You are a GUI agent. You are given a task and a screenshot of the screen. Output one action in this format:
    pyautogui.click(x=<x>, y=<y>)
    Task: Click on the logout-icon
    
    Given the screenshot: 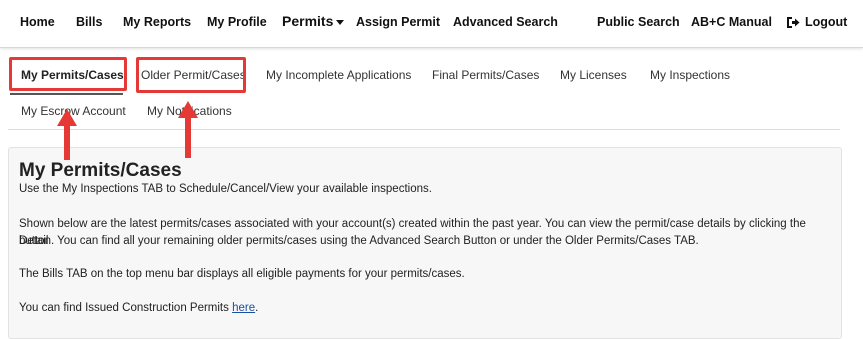 What is the action you would take?
    pyautogui.click(x=793, y=23)
    